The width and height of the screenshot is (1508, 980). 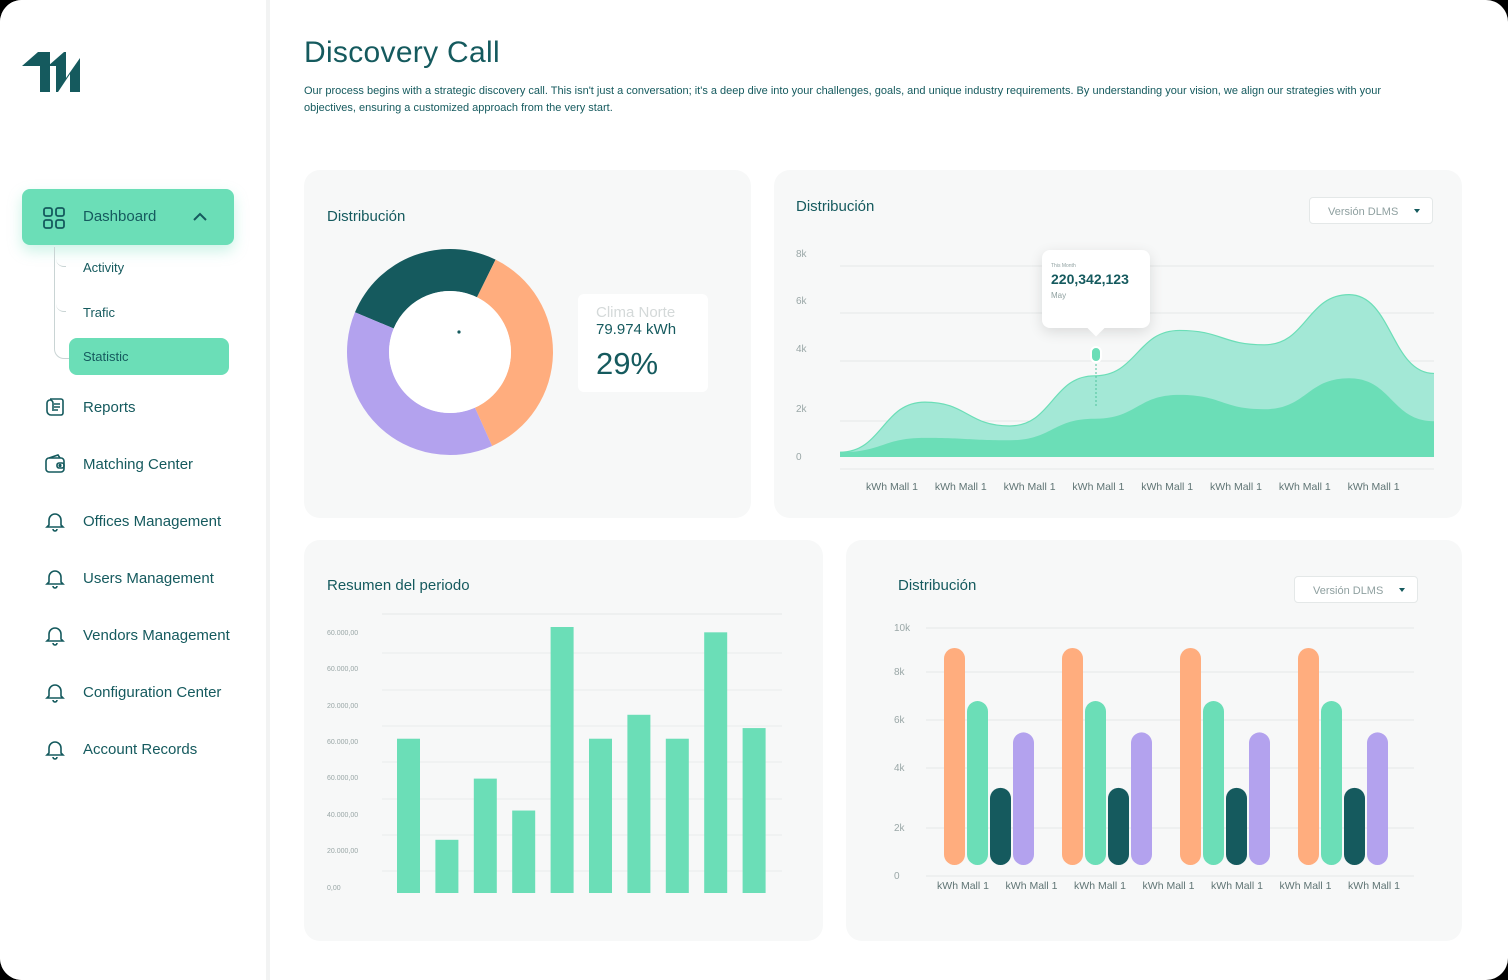 I want to click on nav-account-records: Account Records, so click(x=154, y=750).